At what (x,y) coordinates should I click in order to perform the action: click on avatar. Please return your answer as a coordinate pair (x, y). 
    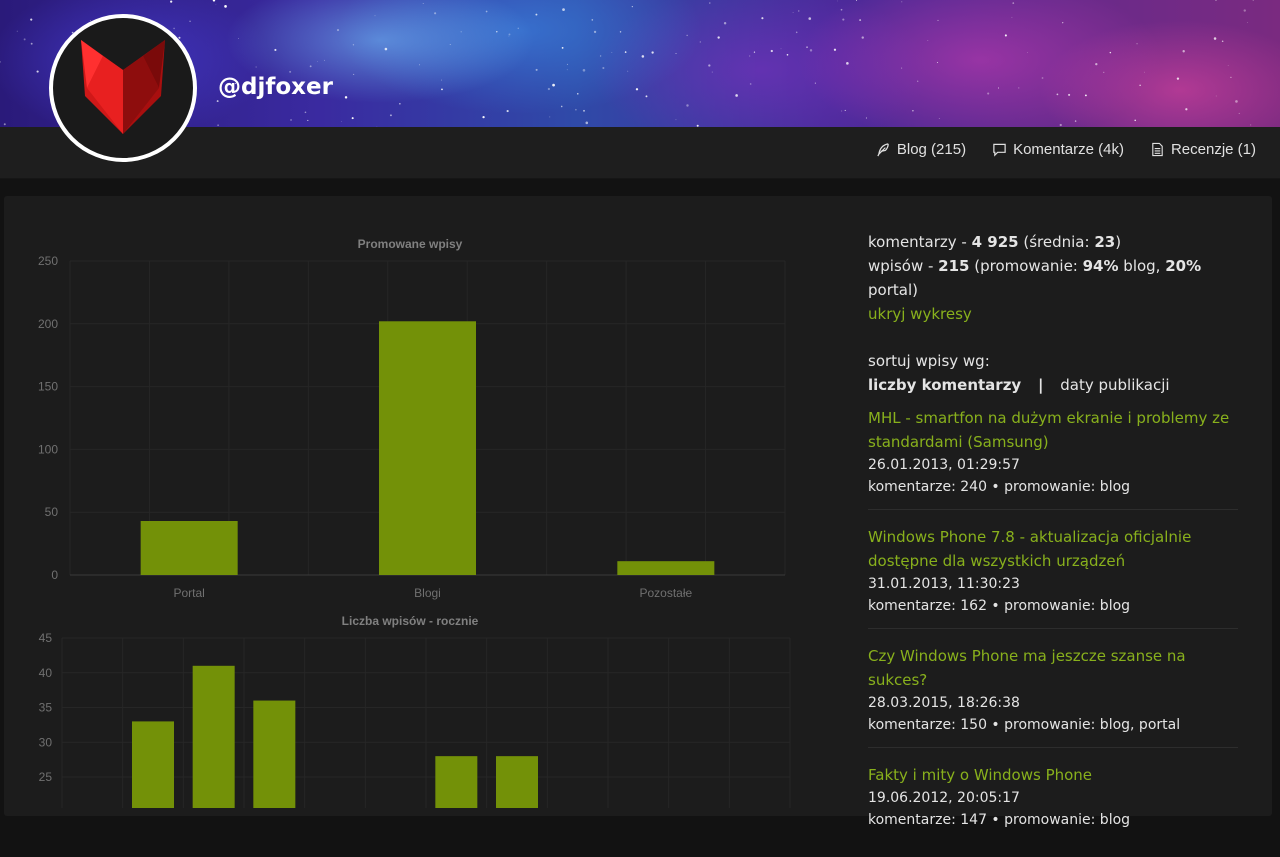
    Looking at the image, I should click on (123, 88).